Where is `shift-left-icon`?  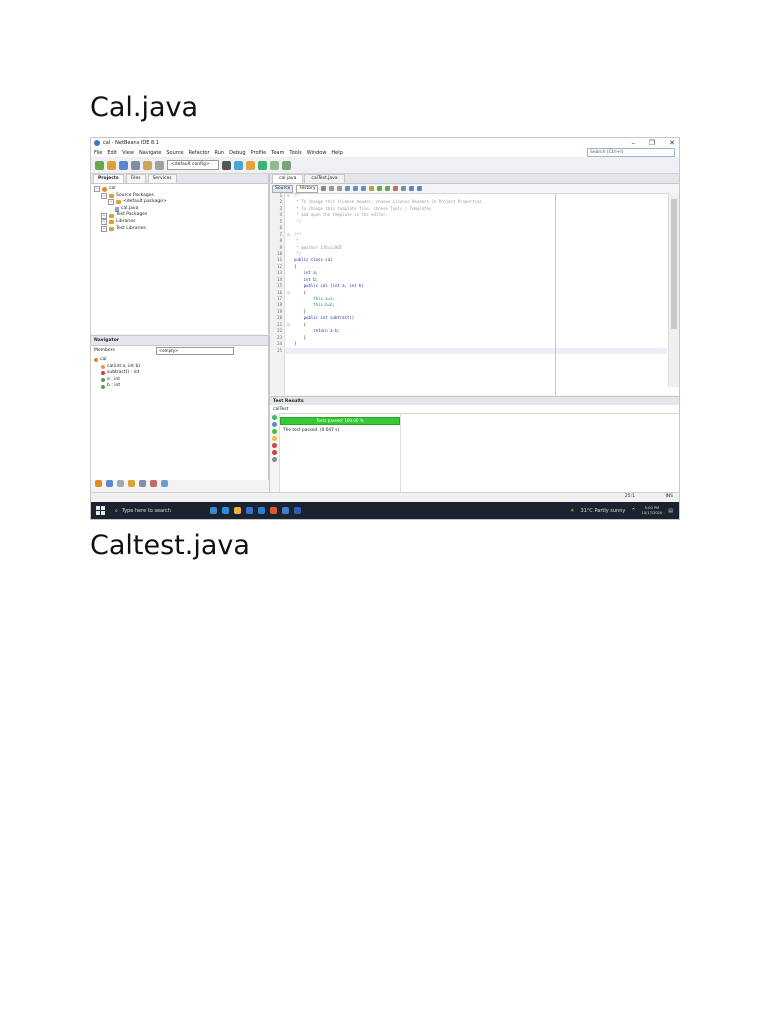 shift-left-icon is located at coordinates (380, 188).